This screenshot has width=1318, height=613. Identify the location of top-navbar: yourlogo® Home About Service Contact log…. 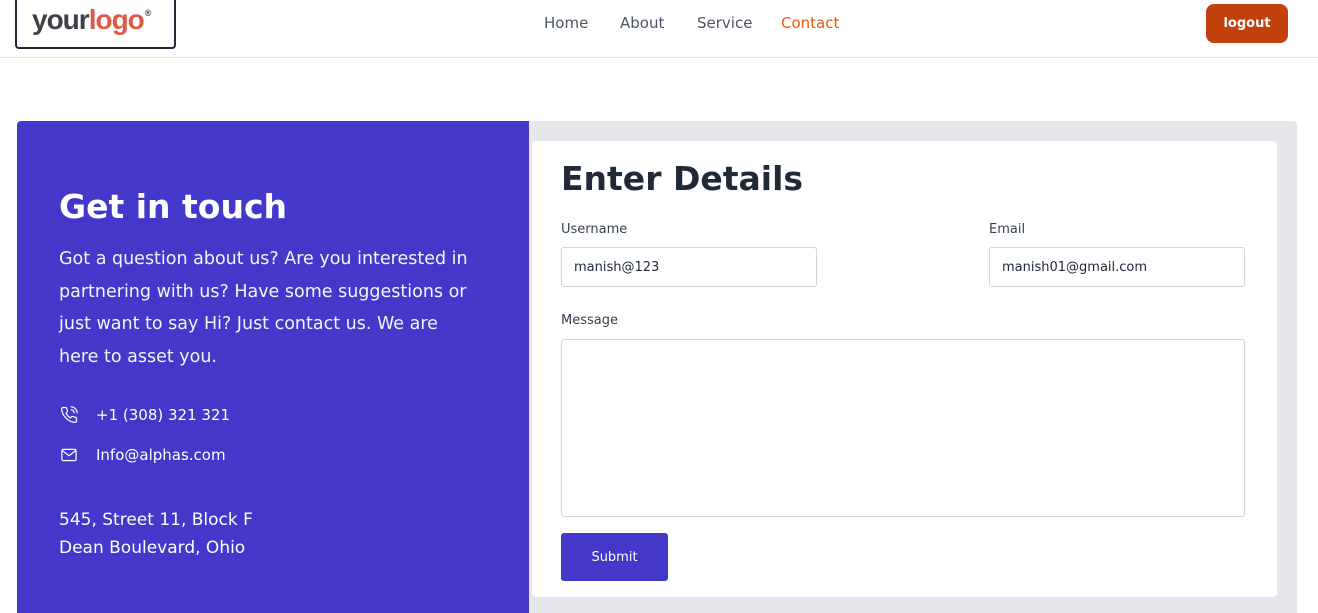
(659, 29).